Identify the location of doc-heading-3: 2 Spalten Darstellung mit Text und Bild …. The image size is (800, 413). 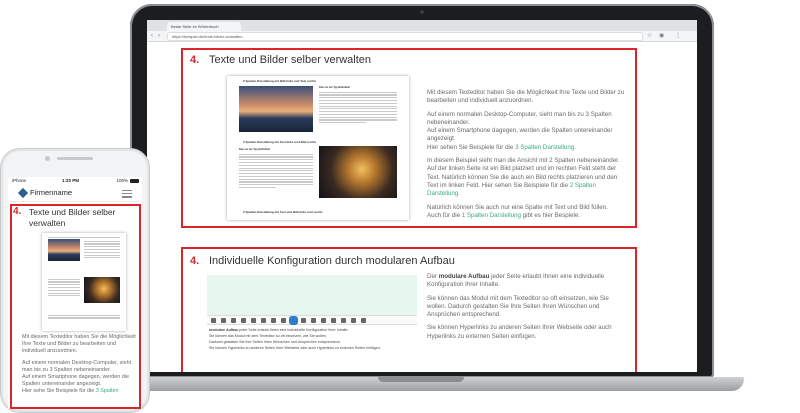
(283, 212).